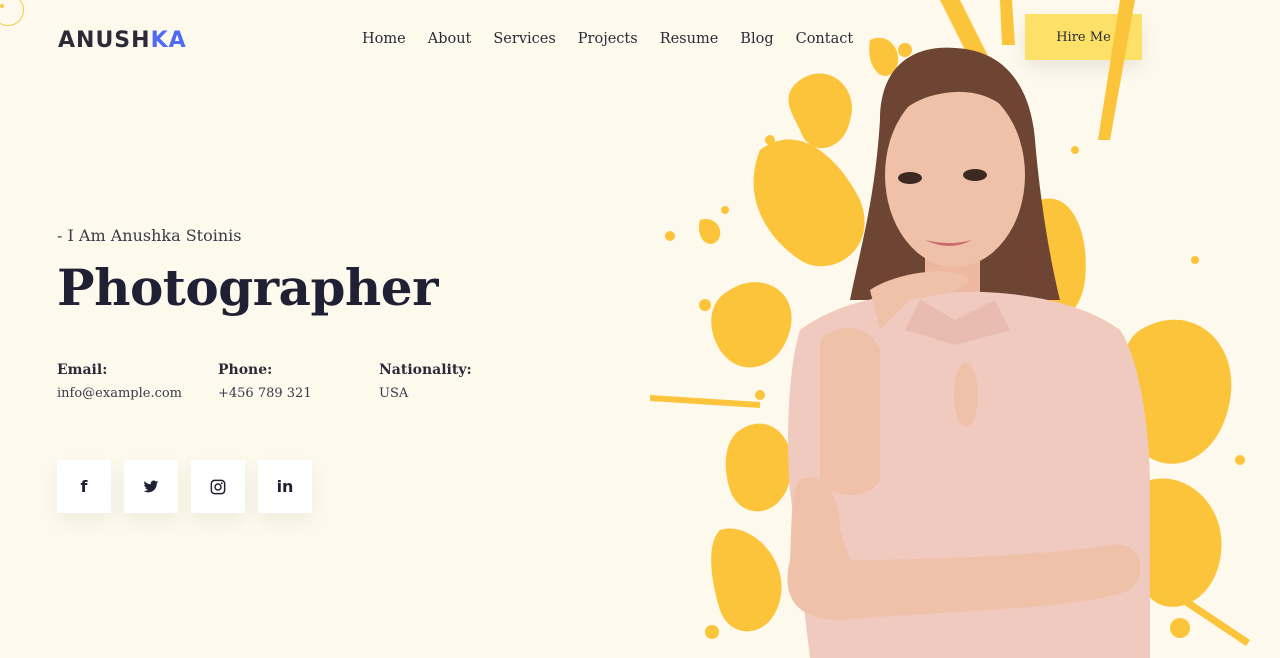 The width and height of the screenshot is (1280, 658). What do you see at coordinates (168, 40) in the screenshot?
I see `logo-accent: KA` at bounding box center [168, 40].